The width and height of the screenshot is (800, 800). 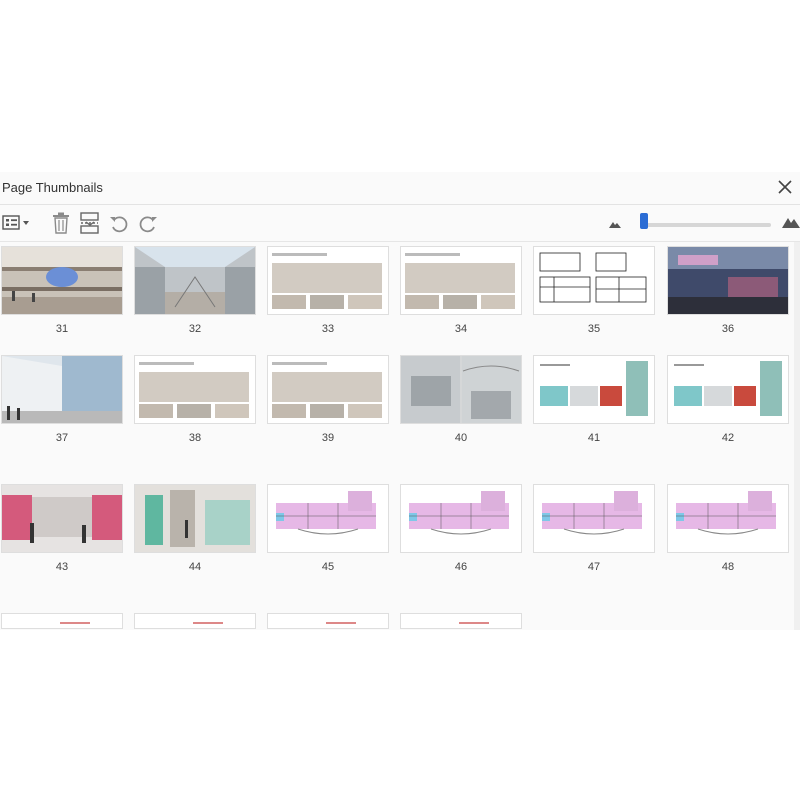 What do you see at coordinates (797, 436) in the screenshot?
I see `thumbnails-scrollbar` at bounding box center [797, 436].